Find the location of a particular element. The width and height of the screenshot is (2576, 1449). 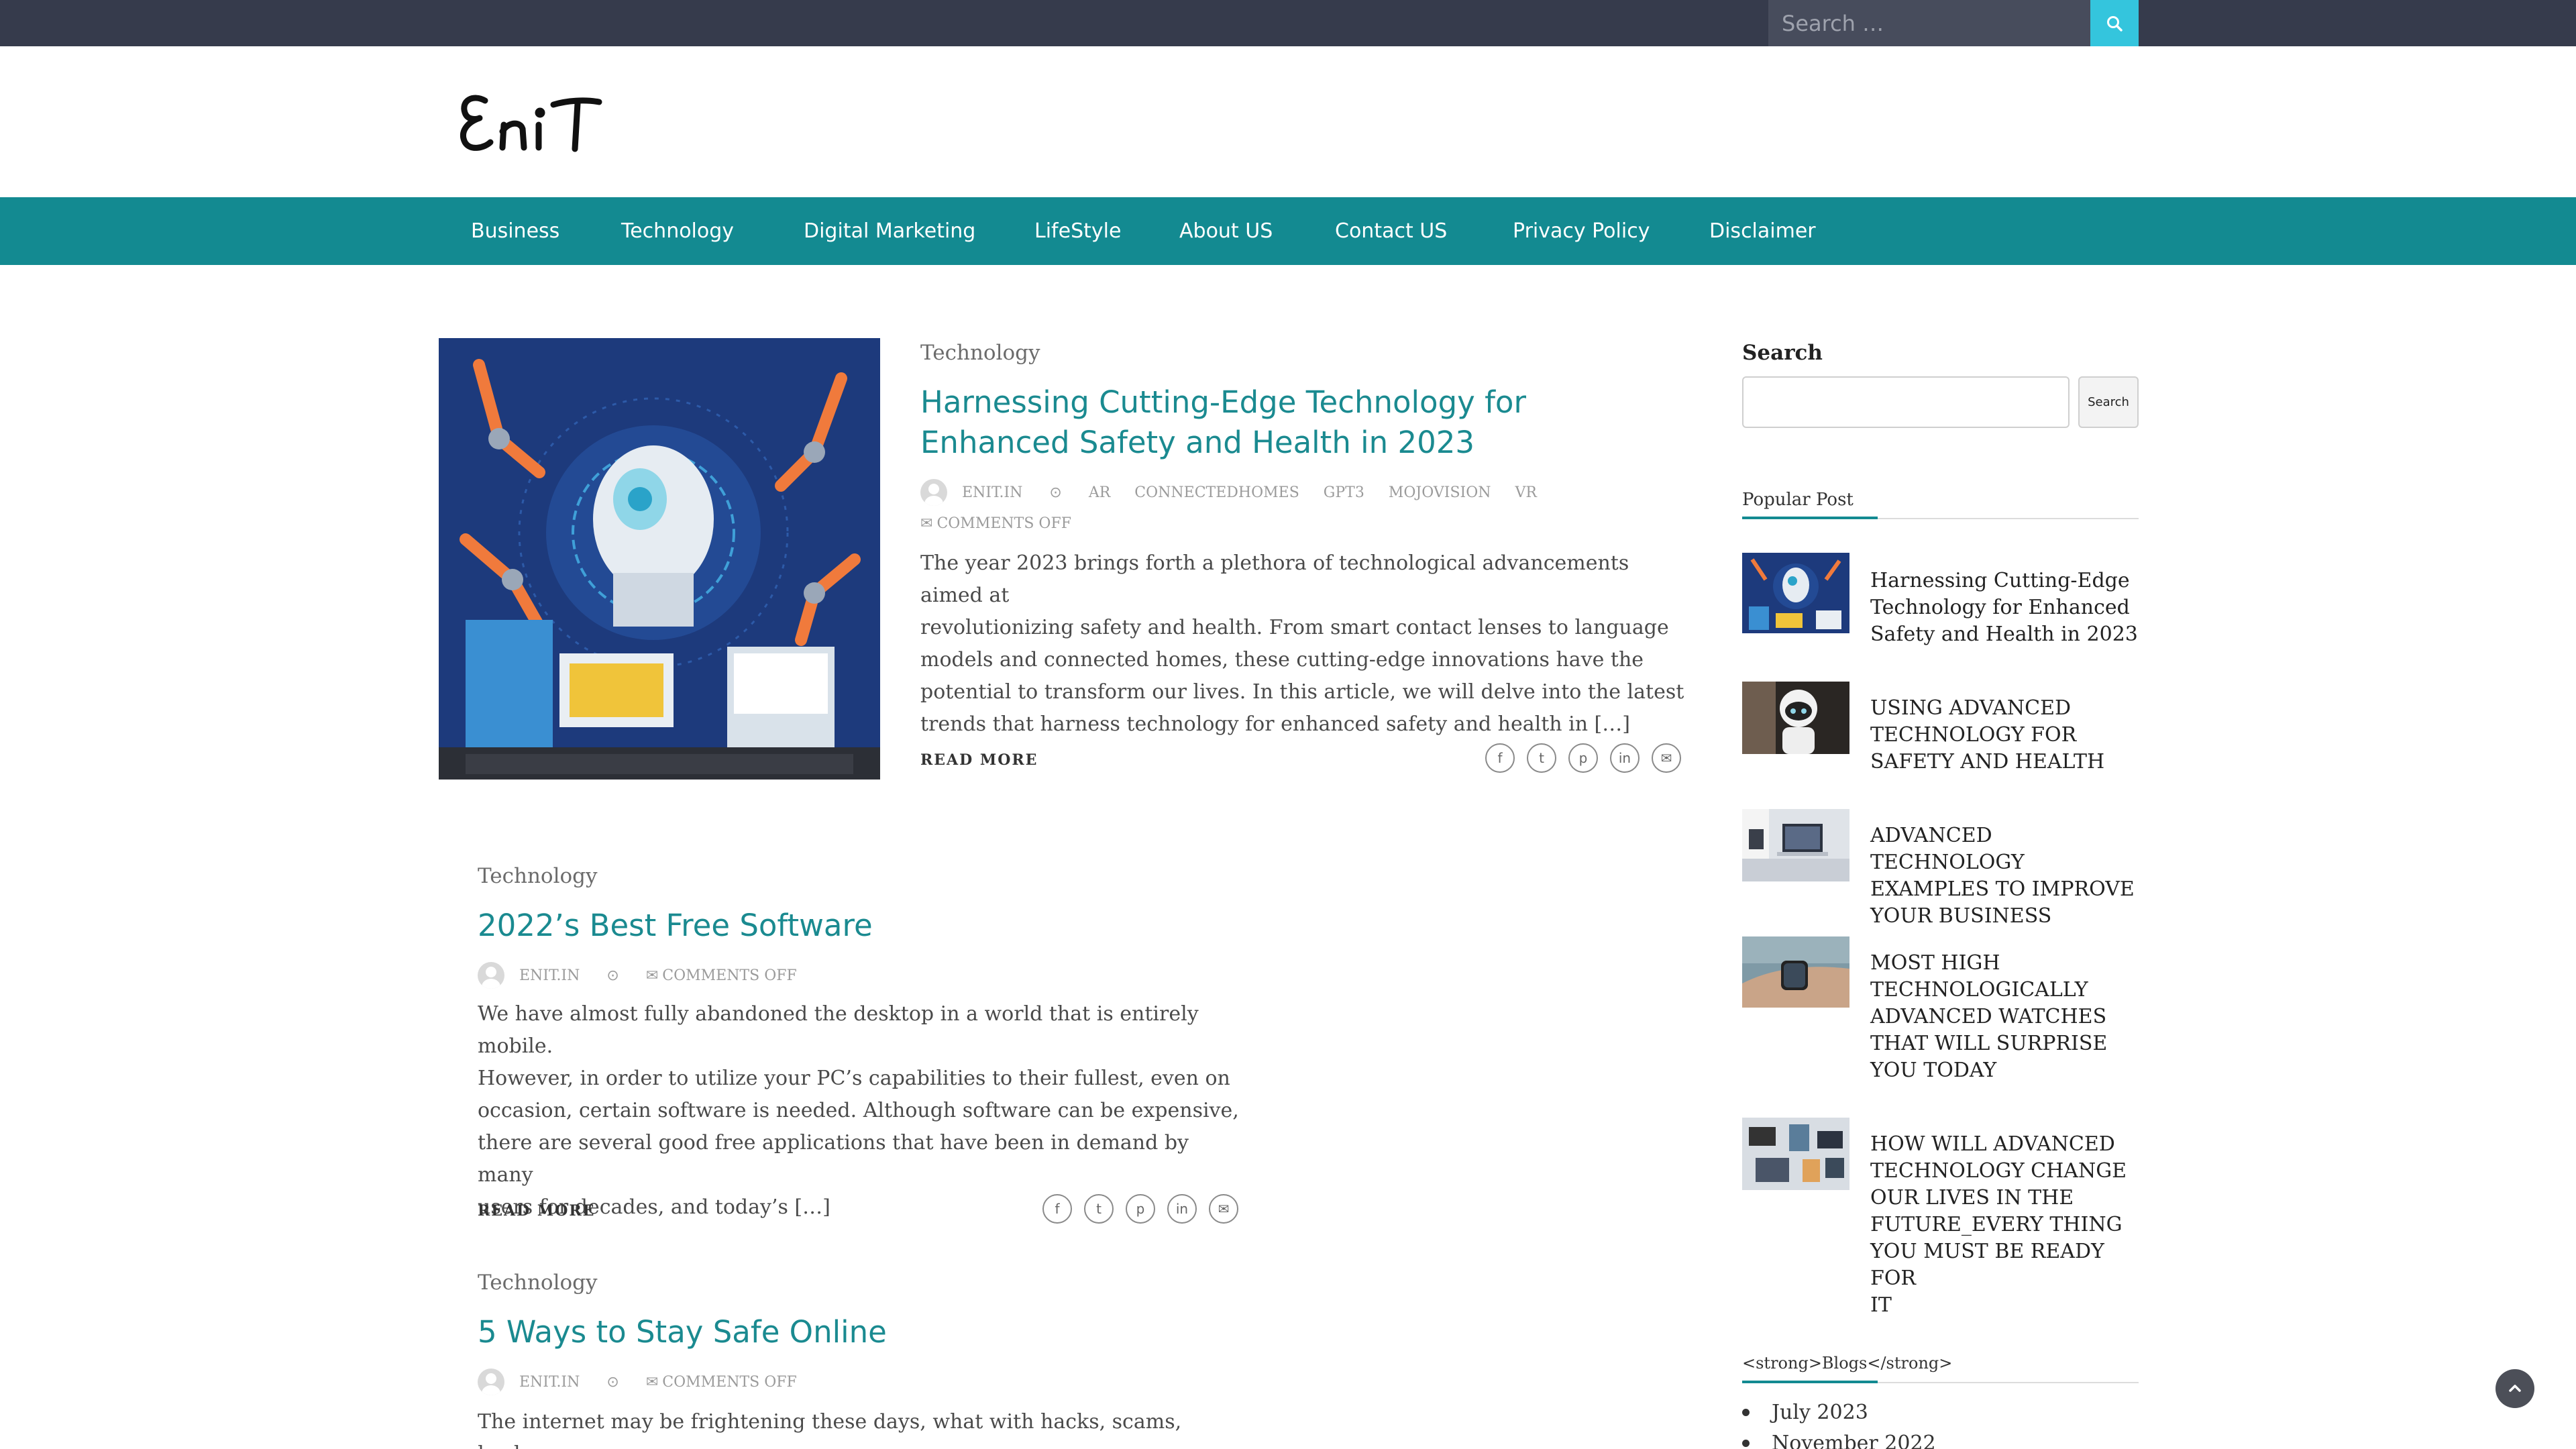

tag-link: GPT3 is located at coordinates (1344, 492).